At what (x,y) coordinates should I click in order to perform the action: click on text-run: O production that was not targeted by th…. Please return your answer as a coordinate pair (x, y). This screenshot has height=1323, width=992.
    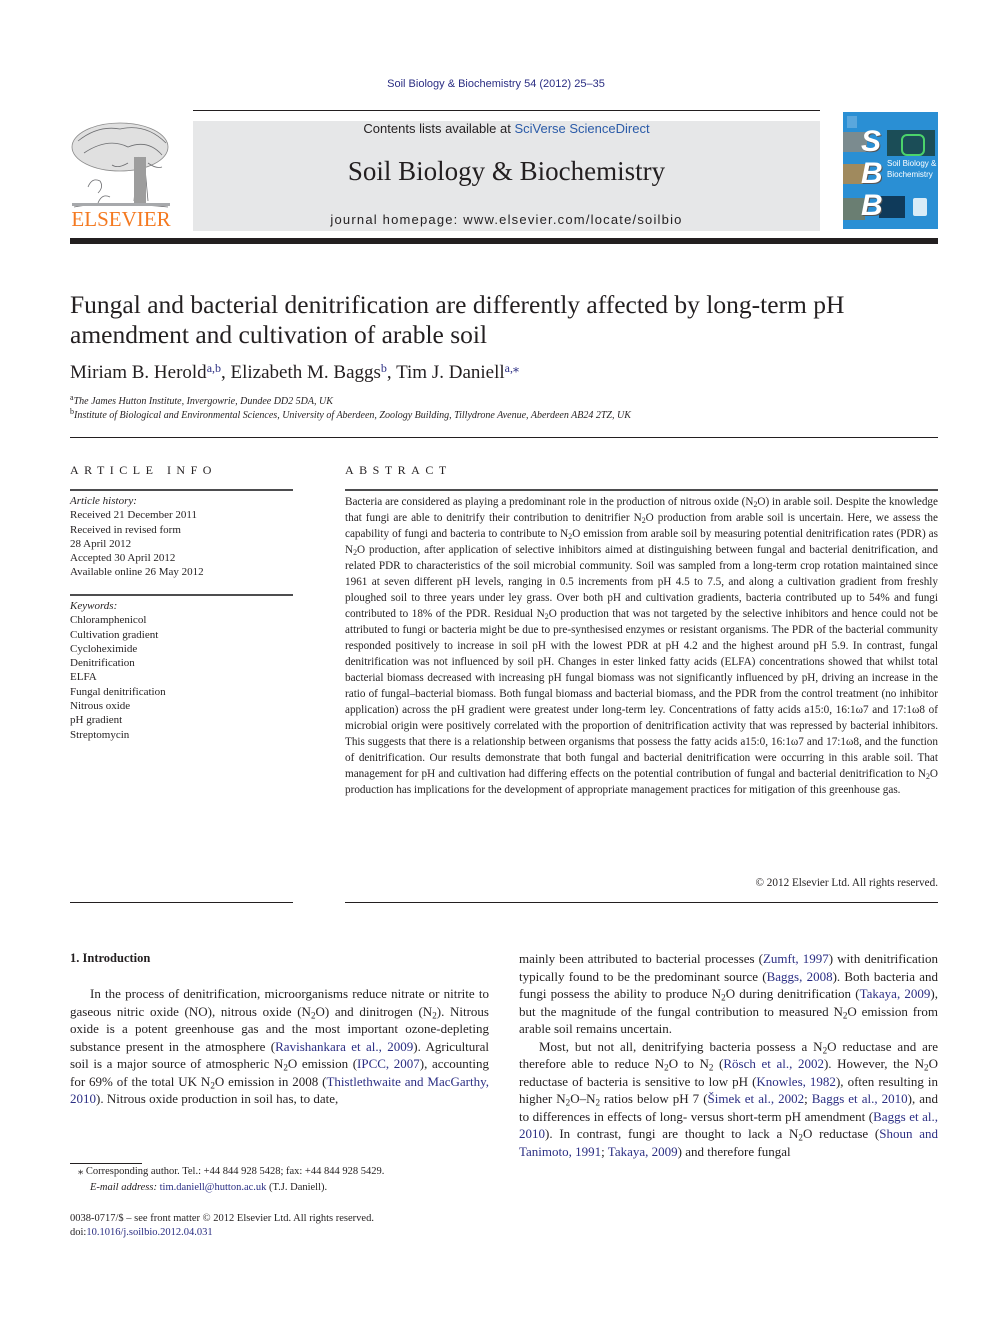
    Looking at the image, I should click on (642, 694).